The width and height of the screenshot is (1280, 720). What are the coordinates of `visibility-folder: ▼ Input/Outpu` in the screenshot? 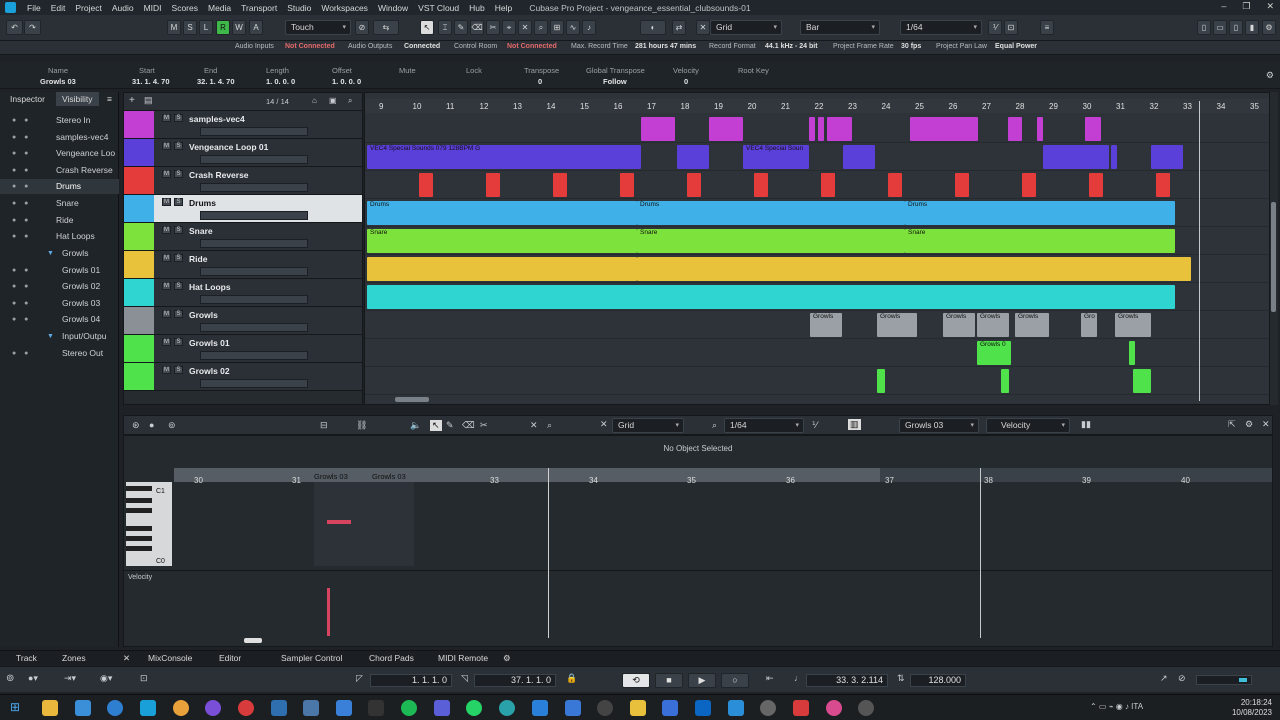 It's located at (59, 336).